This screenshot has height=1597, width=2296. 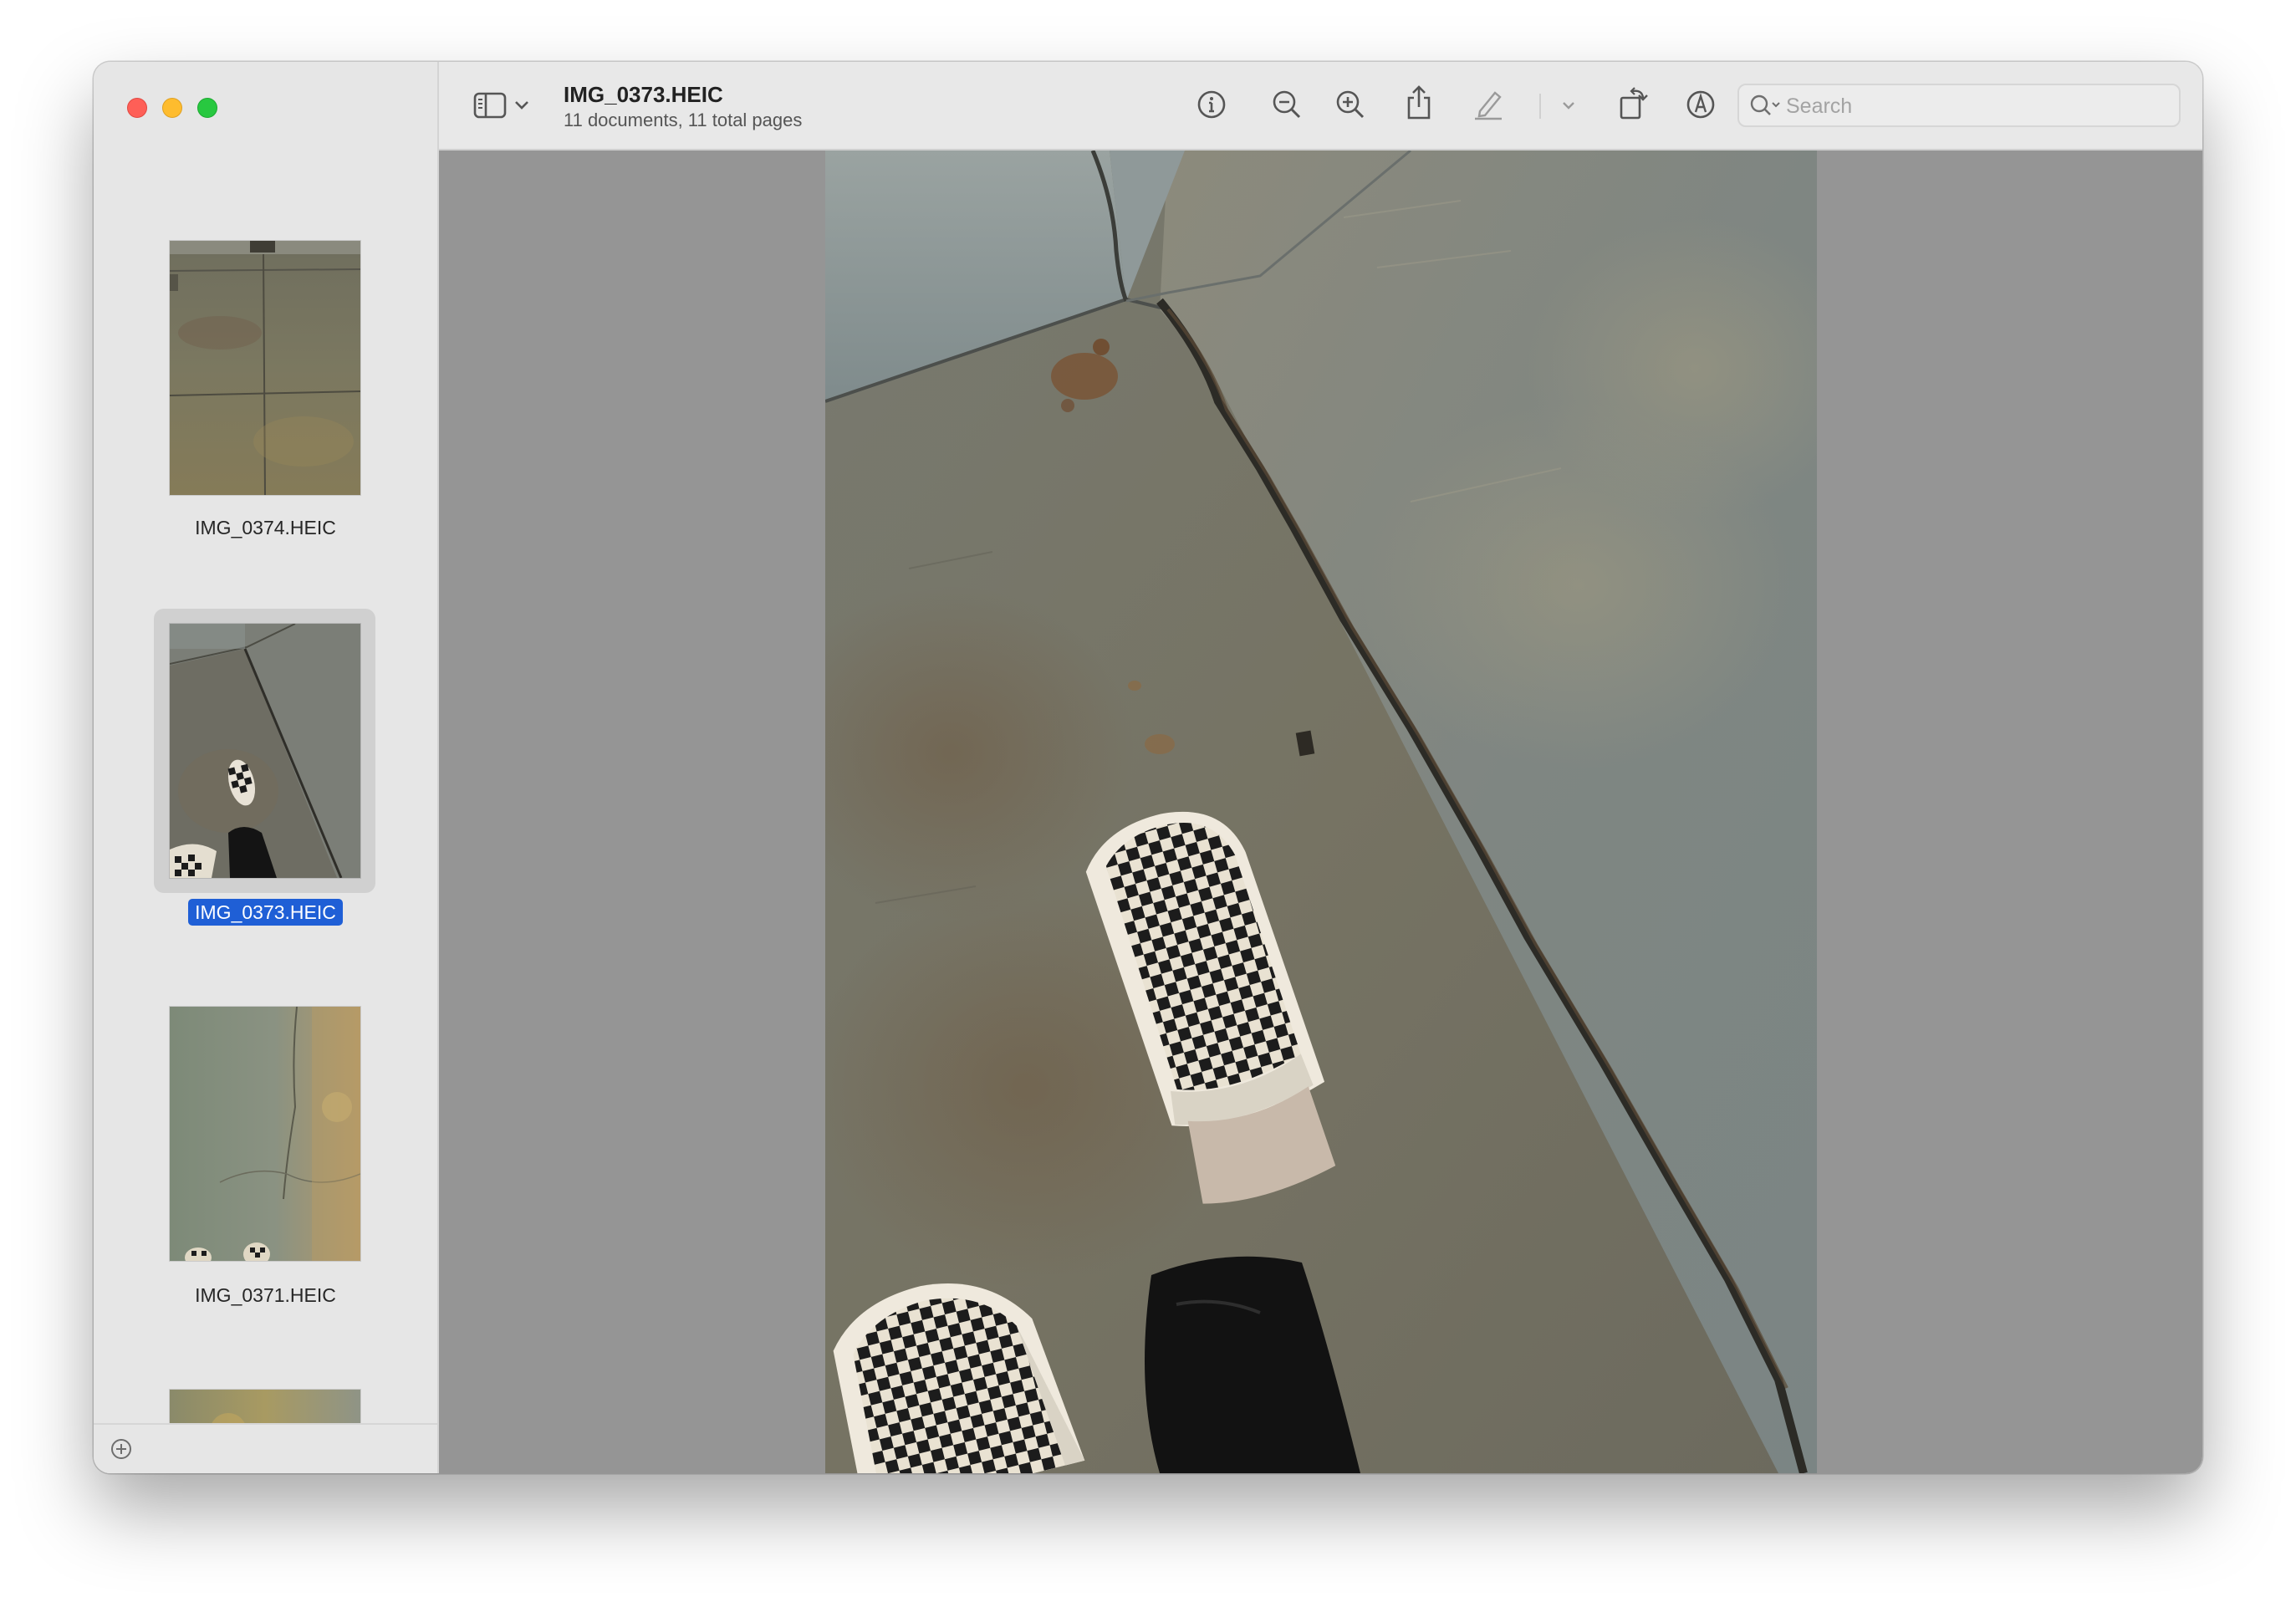 I want to click on share-icon, so click(x=1419, y=103).